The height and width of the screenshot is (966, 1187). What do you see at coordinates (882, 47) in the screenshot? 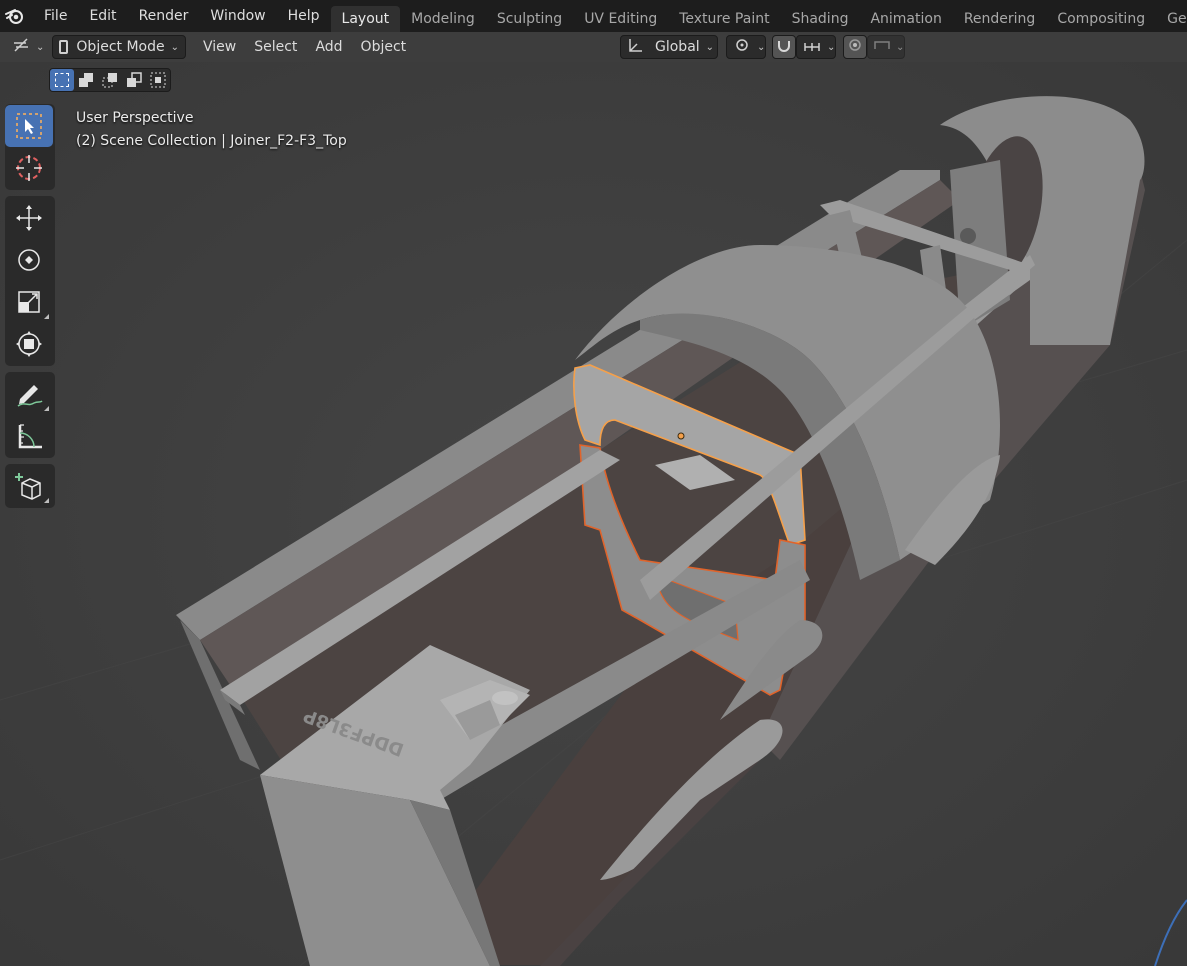
I see `falloff-icon` at bounding box center [882, 47].